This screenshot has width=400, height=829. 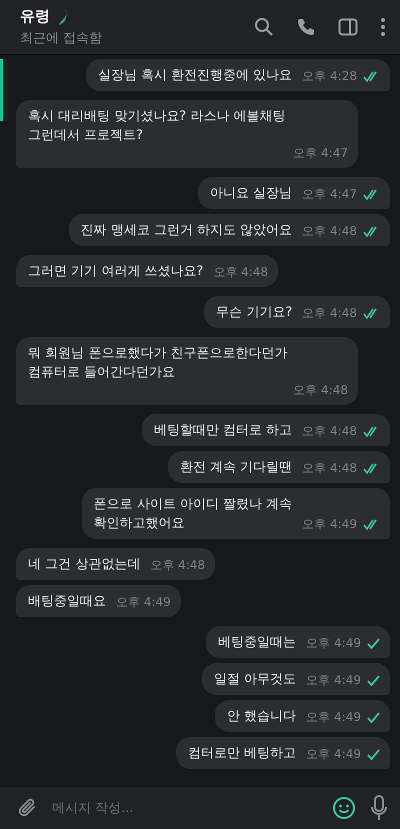 What do you see at coordinates (383, 27) in the screenshot?
I see `more-menu-icon` at bounding box center [383, 27].